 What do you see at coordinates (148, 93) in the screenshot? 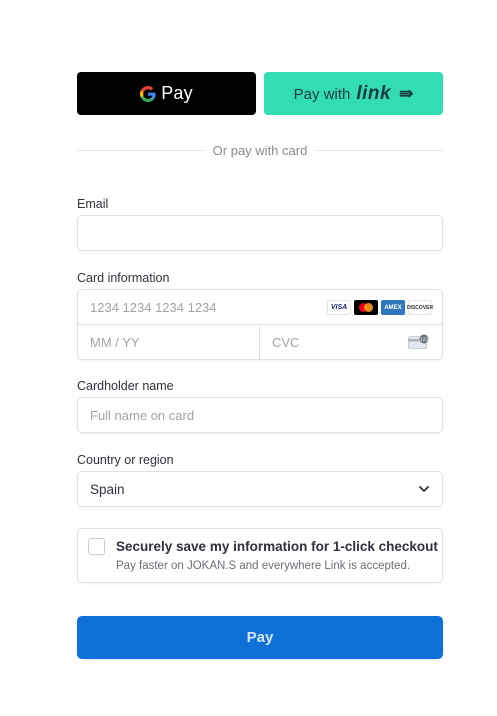
I see `google-g-icon` at bounding box center [148, 93].